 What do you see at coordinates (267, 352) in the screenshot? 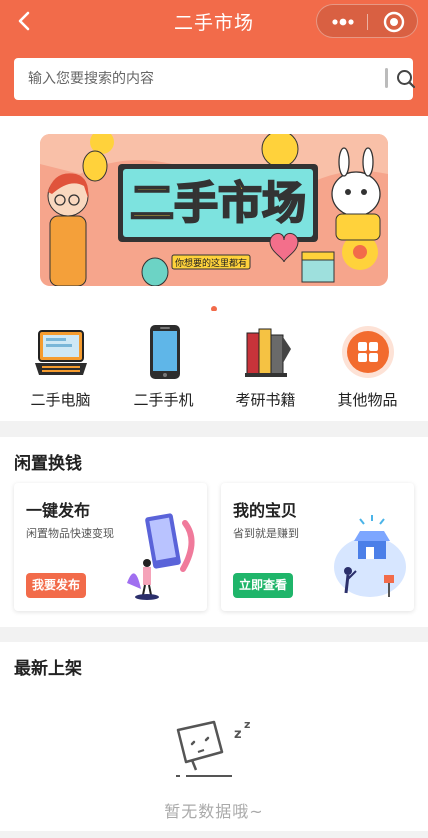
I see `books-icon` at bounding box center [267, 352].